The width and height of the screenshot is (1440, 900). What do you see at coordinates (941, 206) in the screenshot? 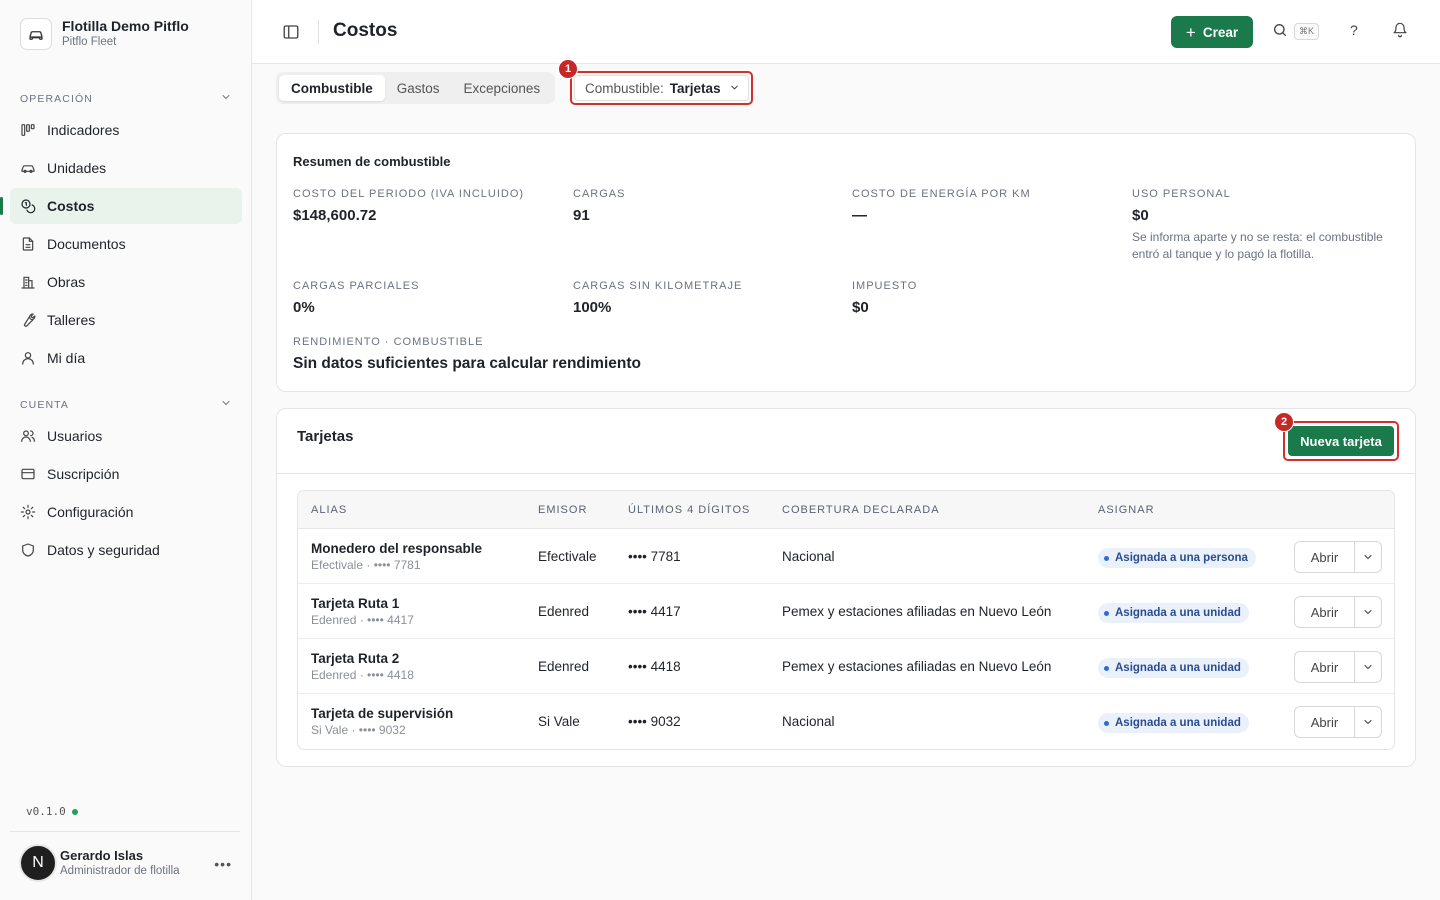
I see `metric-costo-energia-km: COSTO DE ENERGÍA POR KM —` at bounding box center [941, 206].